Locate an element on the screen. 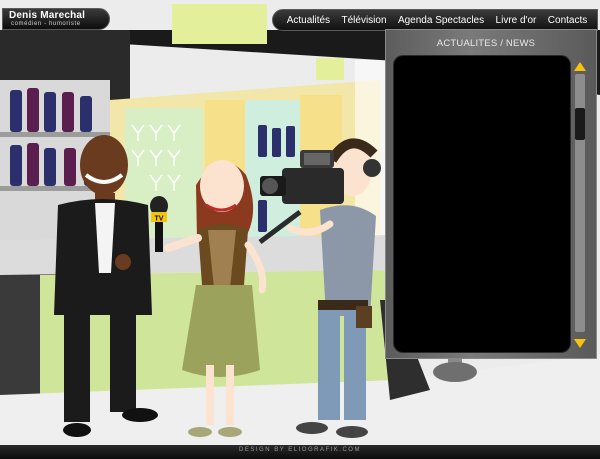  mic-label: TV is located at coordinates (159, 219).